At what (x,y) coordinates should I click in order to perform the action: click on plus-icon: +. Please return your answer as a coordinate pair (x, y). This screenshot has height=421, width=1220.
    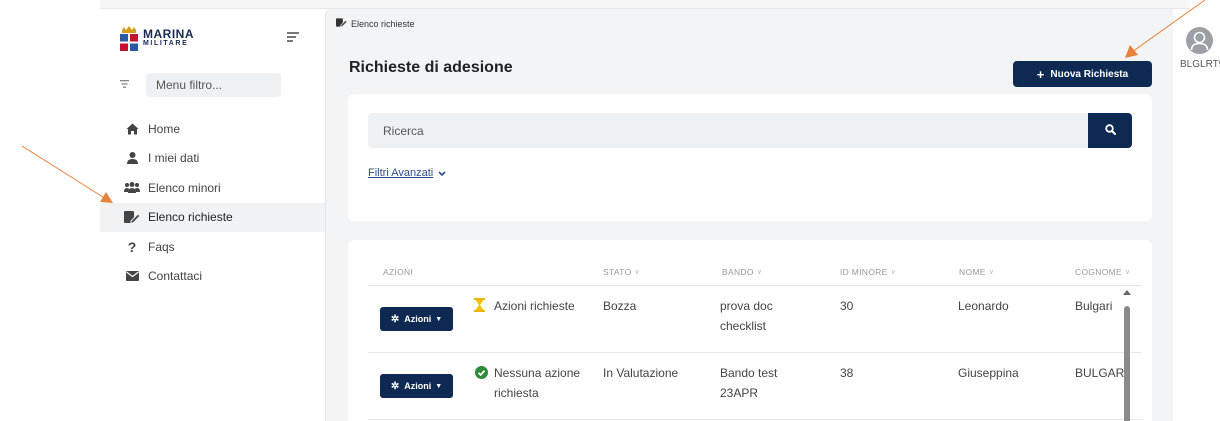
    Looking at the image, I should click on (1040, 74).